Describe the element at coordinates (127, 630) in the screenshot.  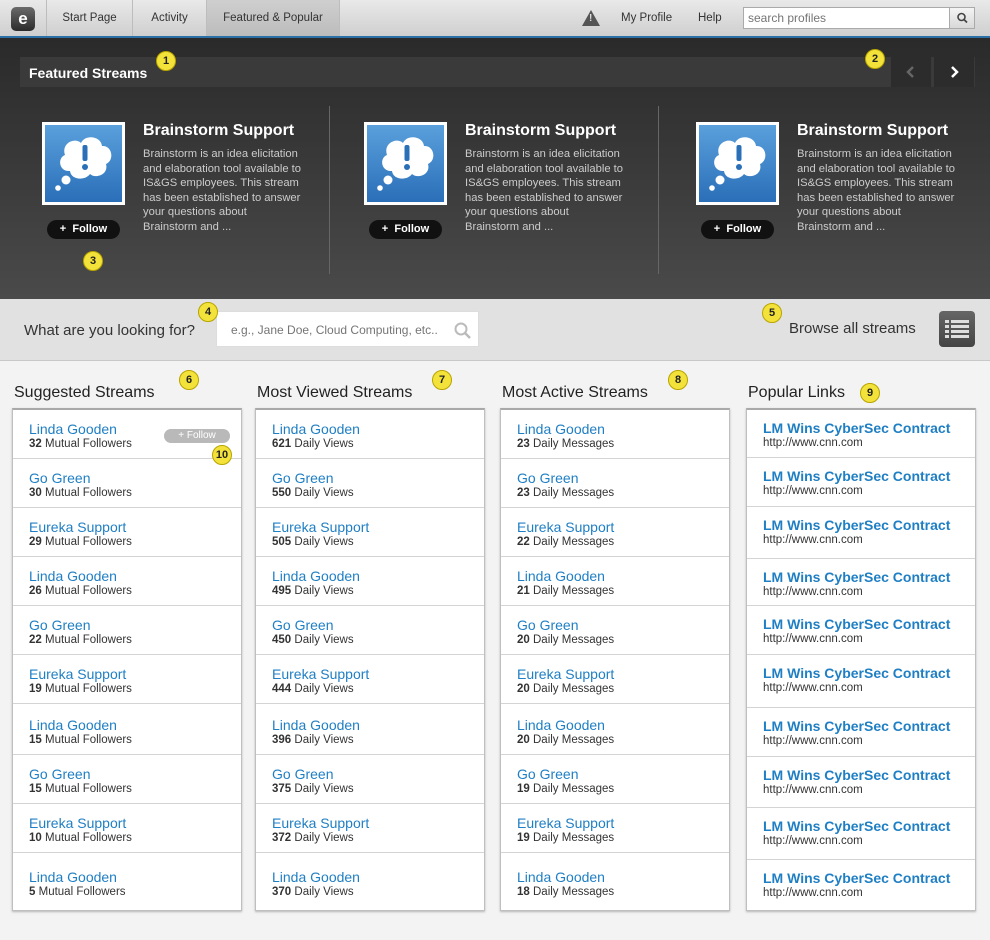
I see `list-item: Go Green 22 Mutual Followers` at that location.